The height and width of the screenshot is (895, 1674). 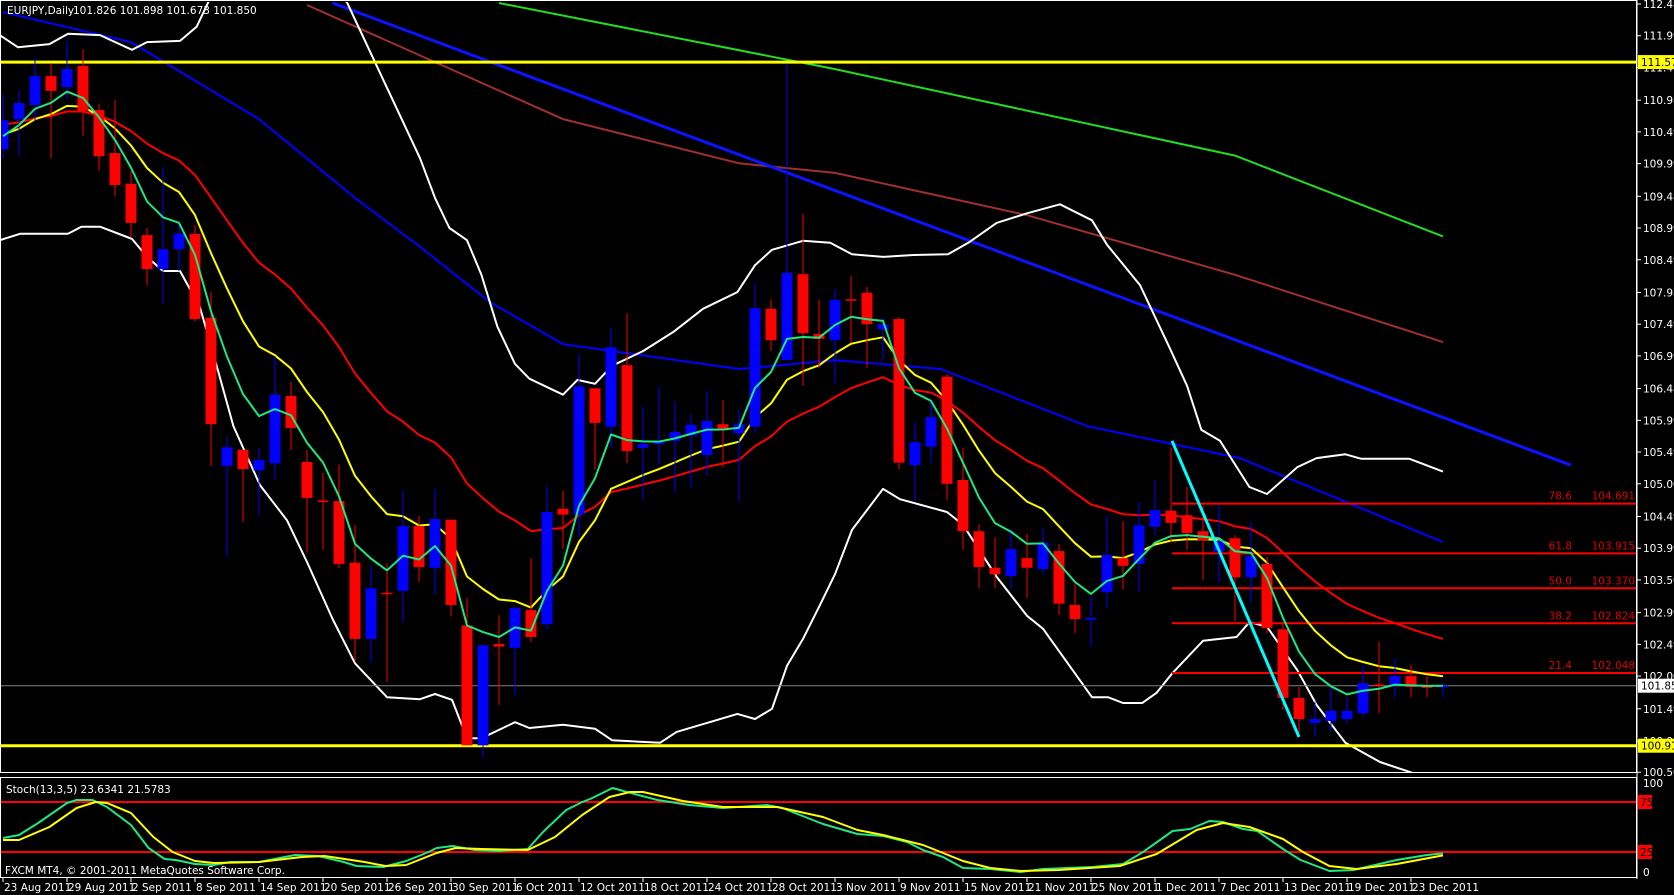 I want to click on stoch-level-tag: 25, so click(x=1646, y=853).